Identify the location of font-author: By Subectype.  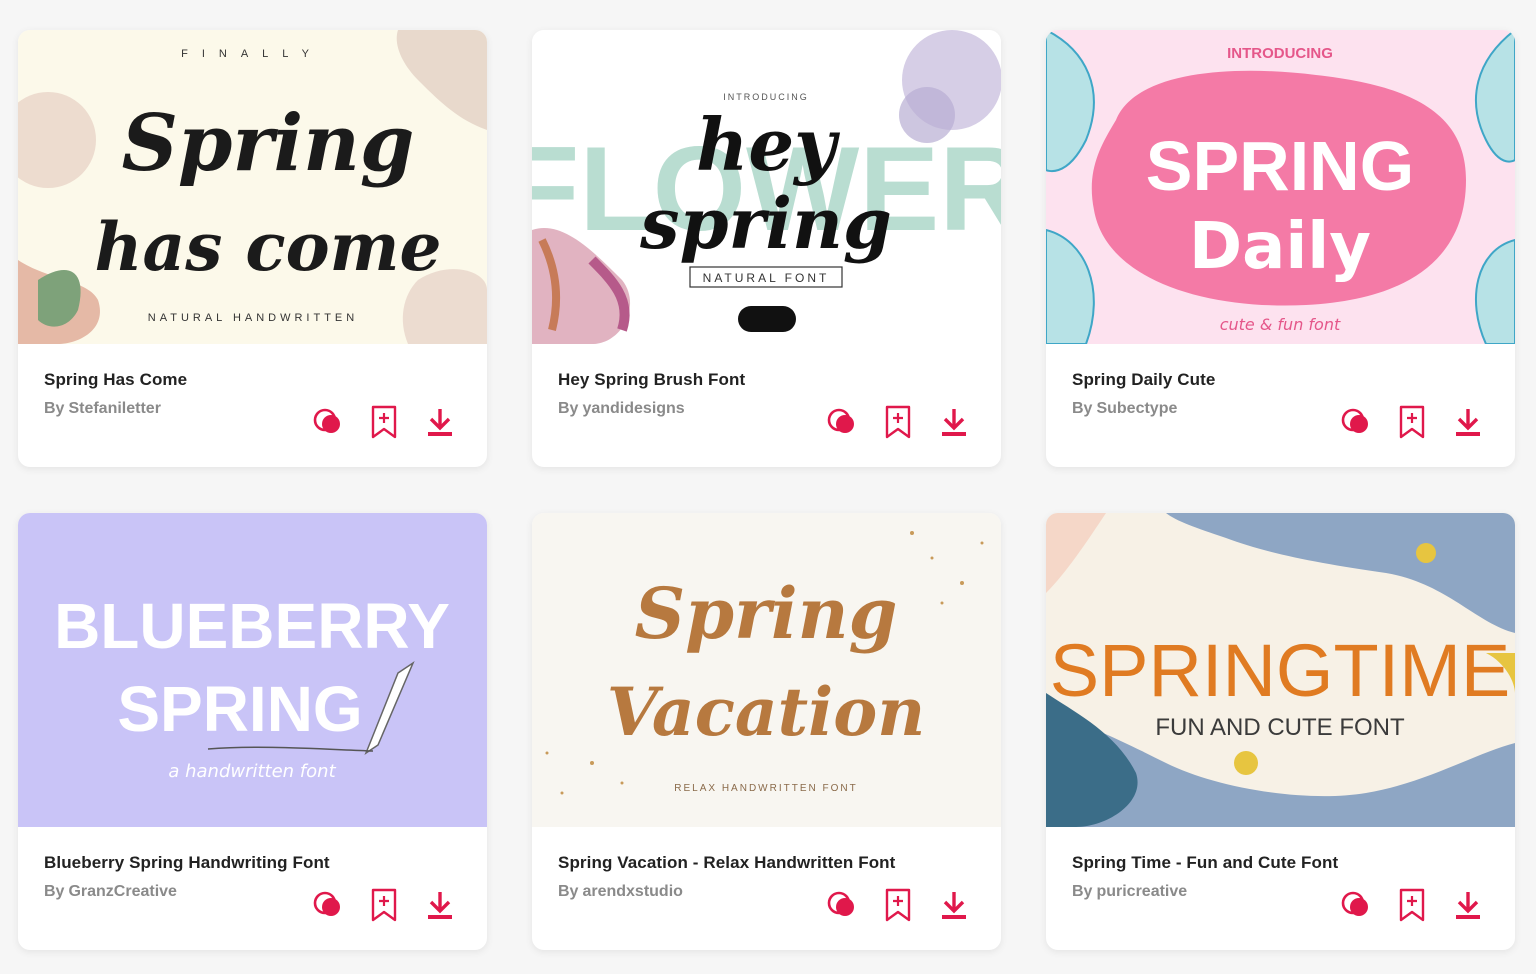
(1124, 409).